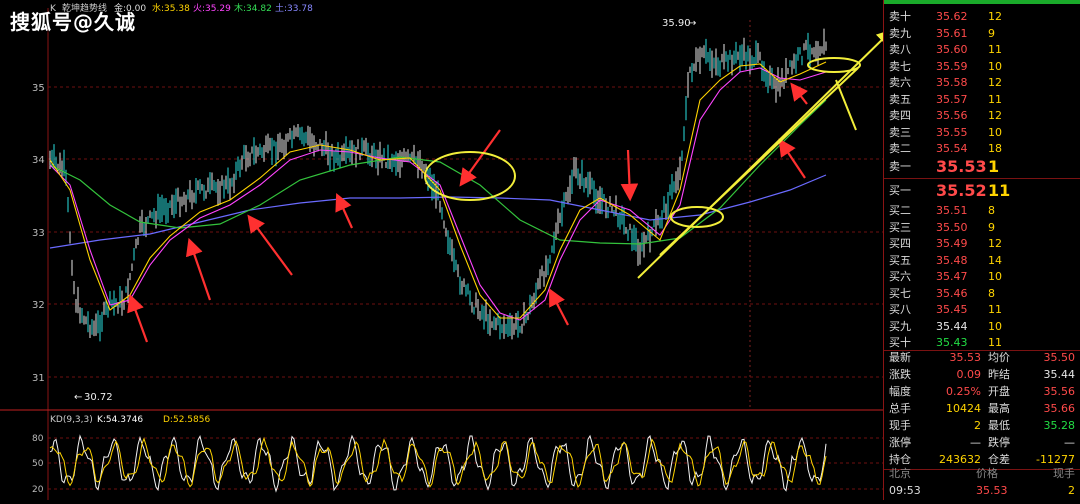  What do you see at coordinates (982, 167) in the screenshot?
I see `best-ask-row: 卖一 35.53 1` at bounding box center [982, 167].